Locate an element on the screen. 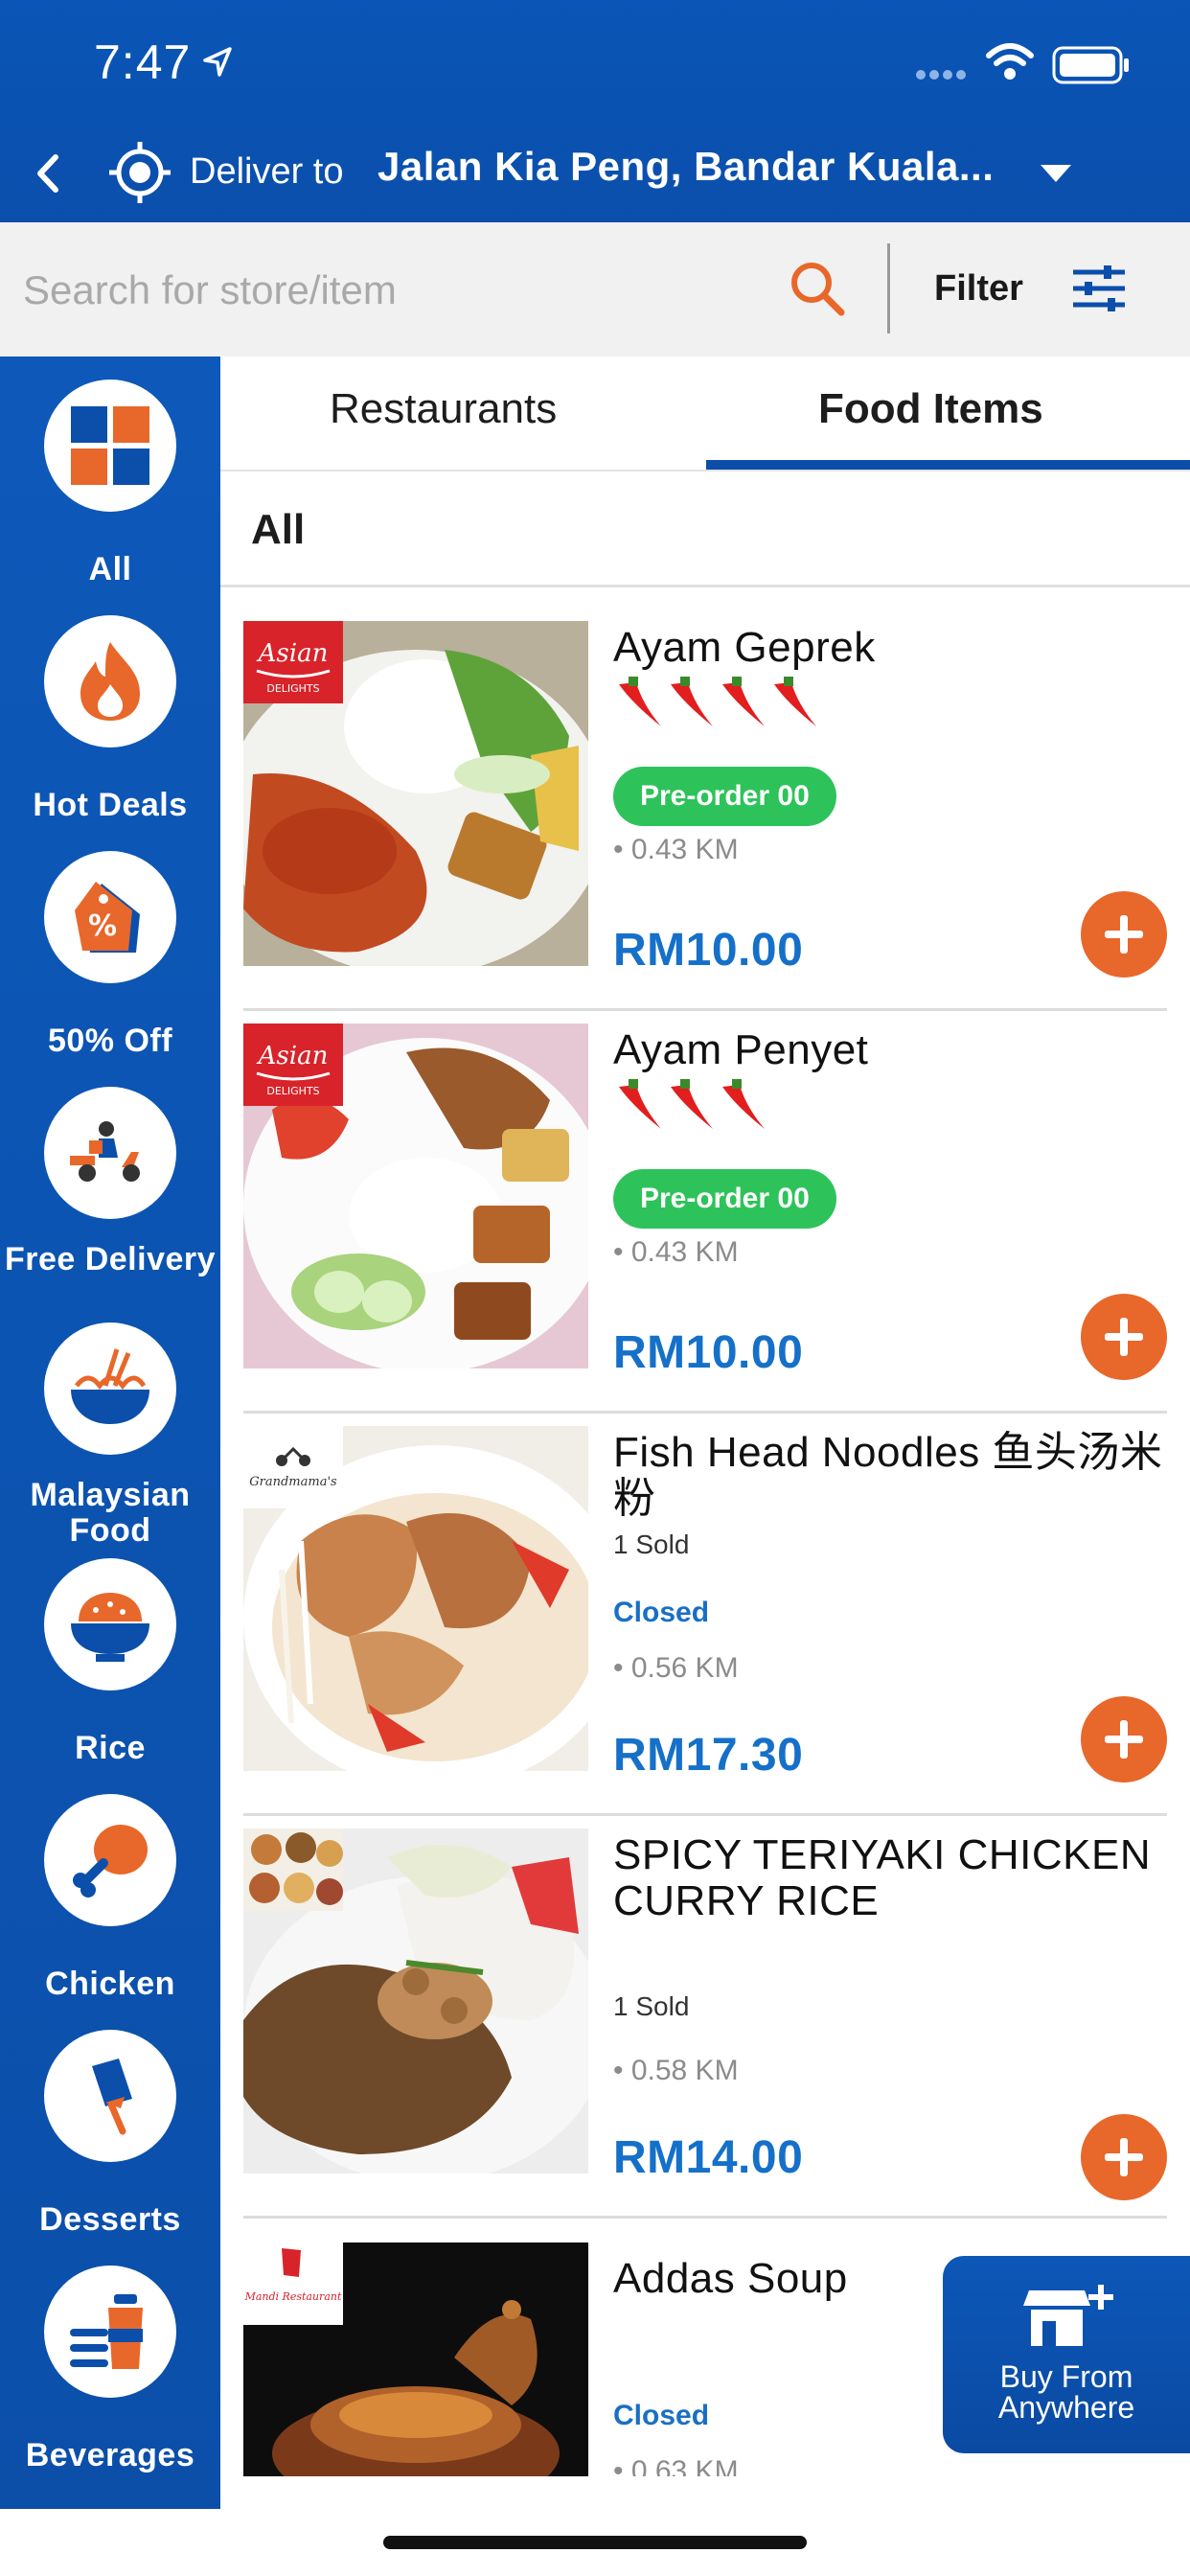 The width and height of the screenshot is (1190, 2576). grid-icon is located at coordinates (110, 445).